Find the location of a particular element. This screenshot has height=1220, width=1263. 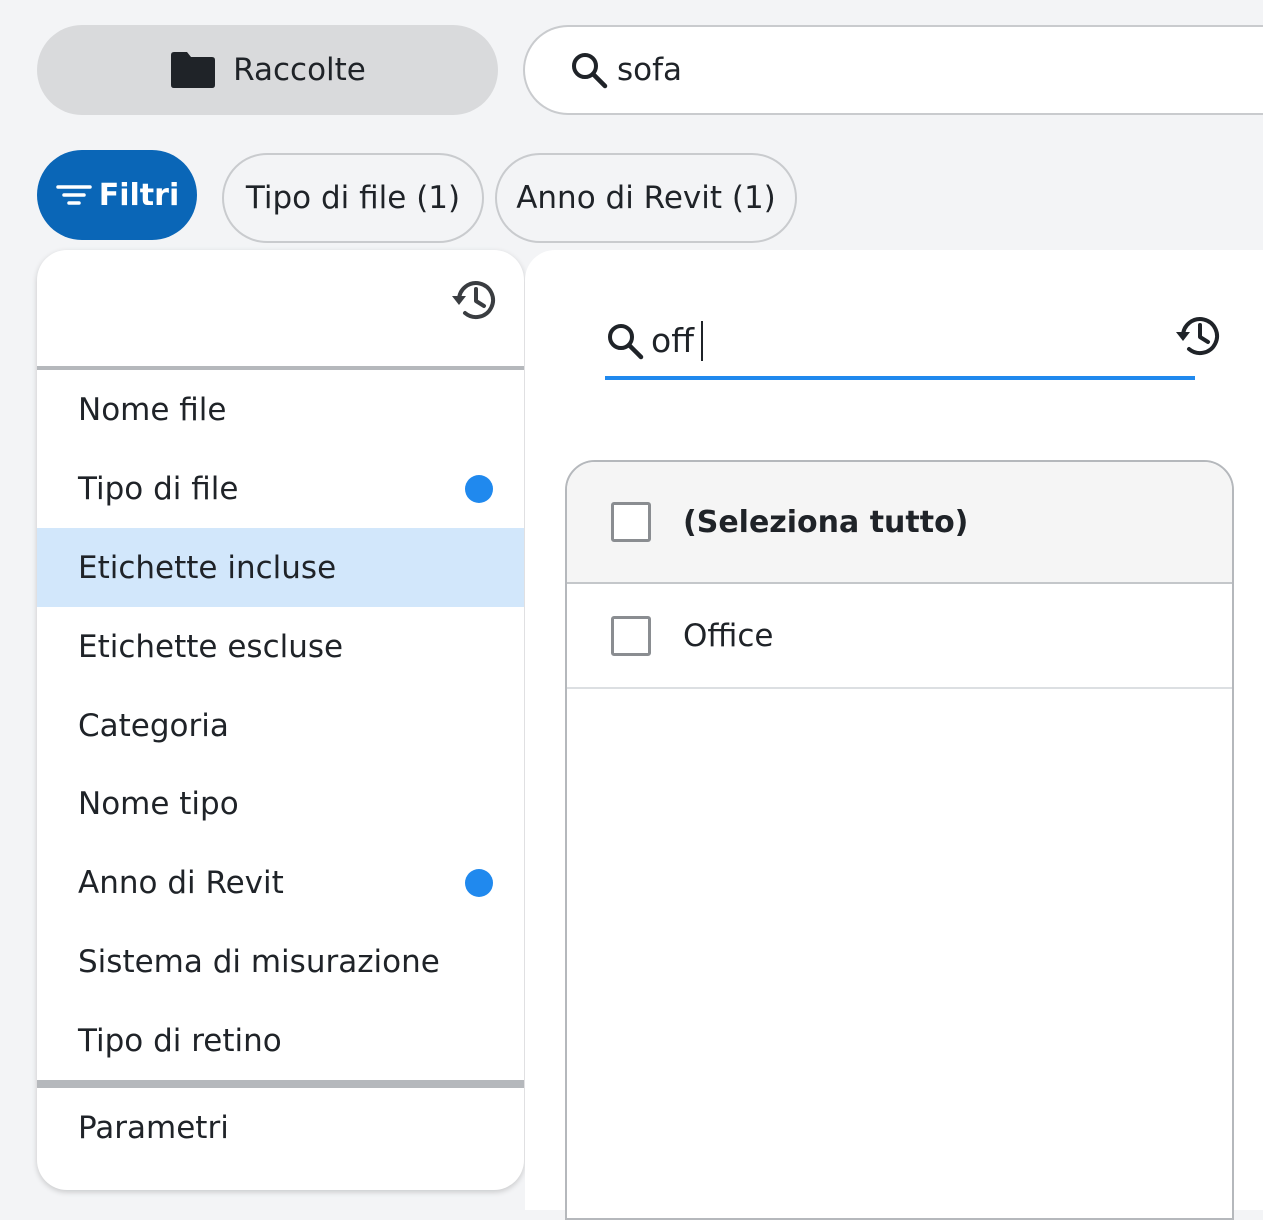

filters-button: Filtri is located at coordinates (117, 195).